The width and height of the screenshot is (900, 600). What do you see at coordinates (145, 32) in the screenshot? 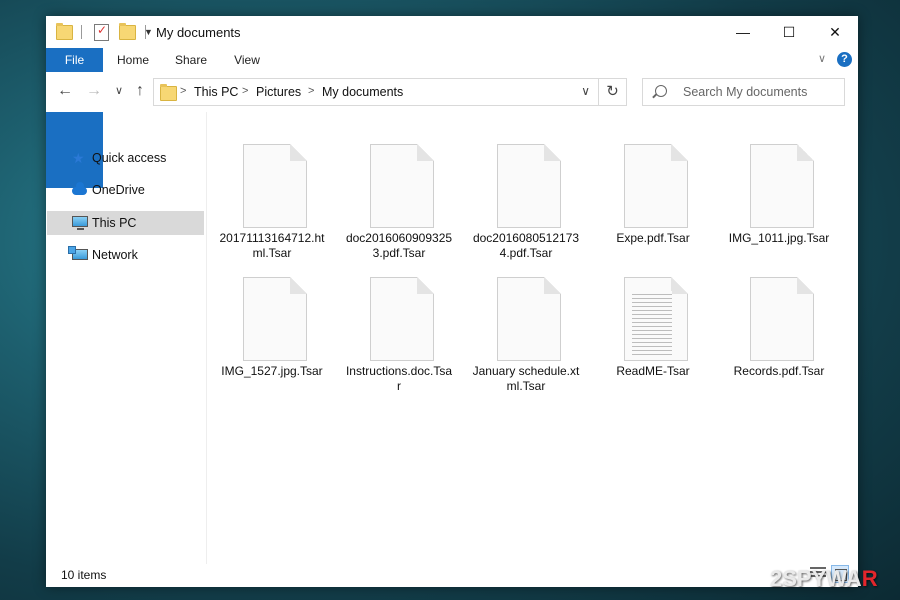
I see `title-separator` at bounding box center [145, 32].